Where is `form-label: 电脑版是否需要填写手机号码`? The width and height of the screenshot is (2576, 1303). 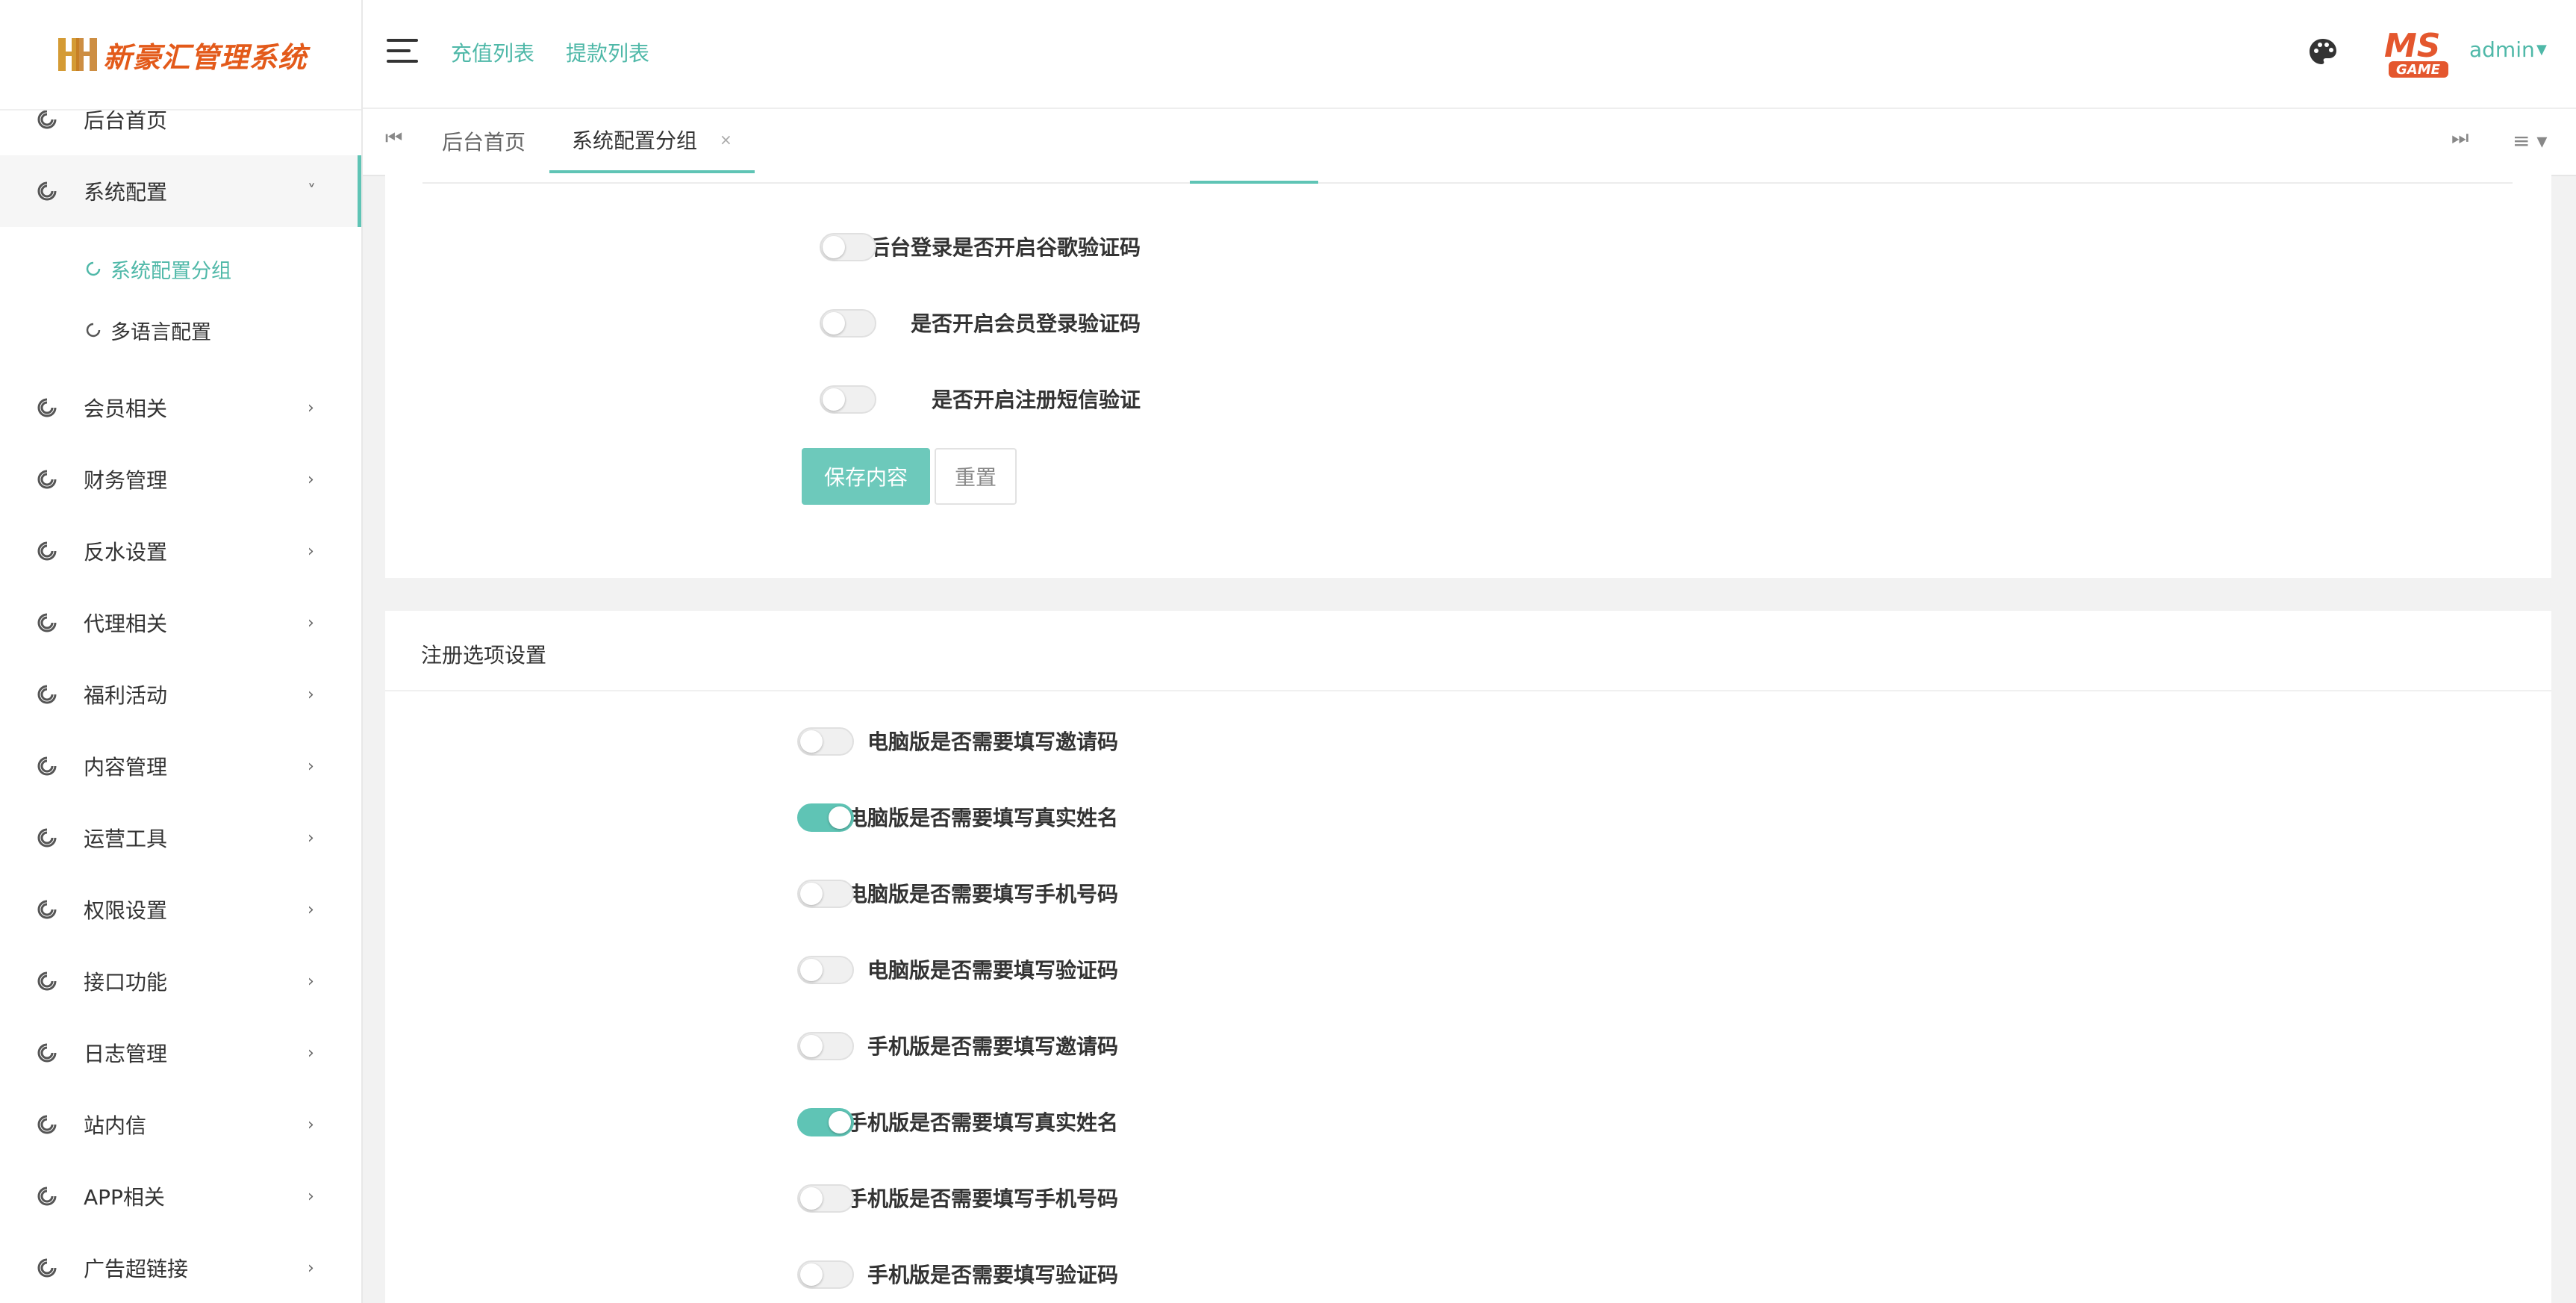
form-label: 电脑版是否需要填写手机号码 is located at coordinates (982, 894).